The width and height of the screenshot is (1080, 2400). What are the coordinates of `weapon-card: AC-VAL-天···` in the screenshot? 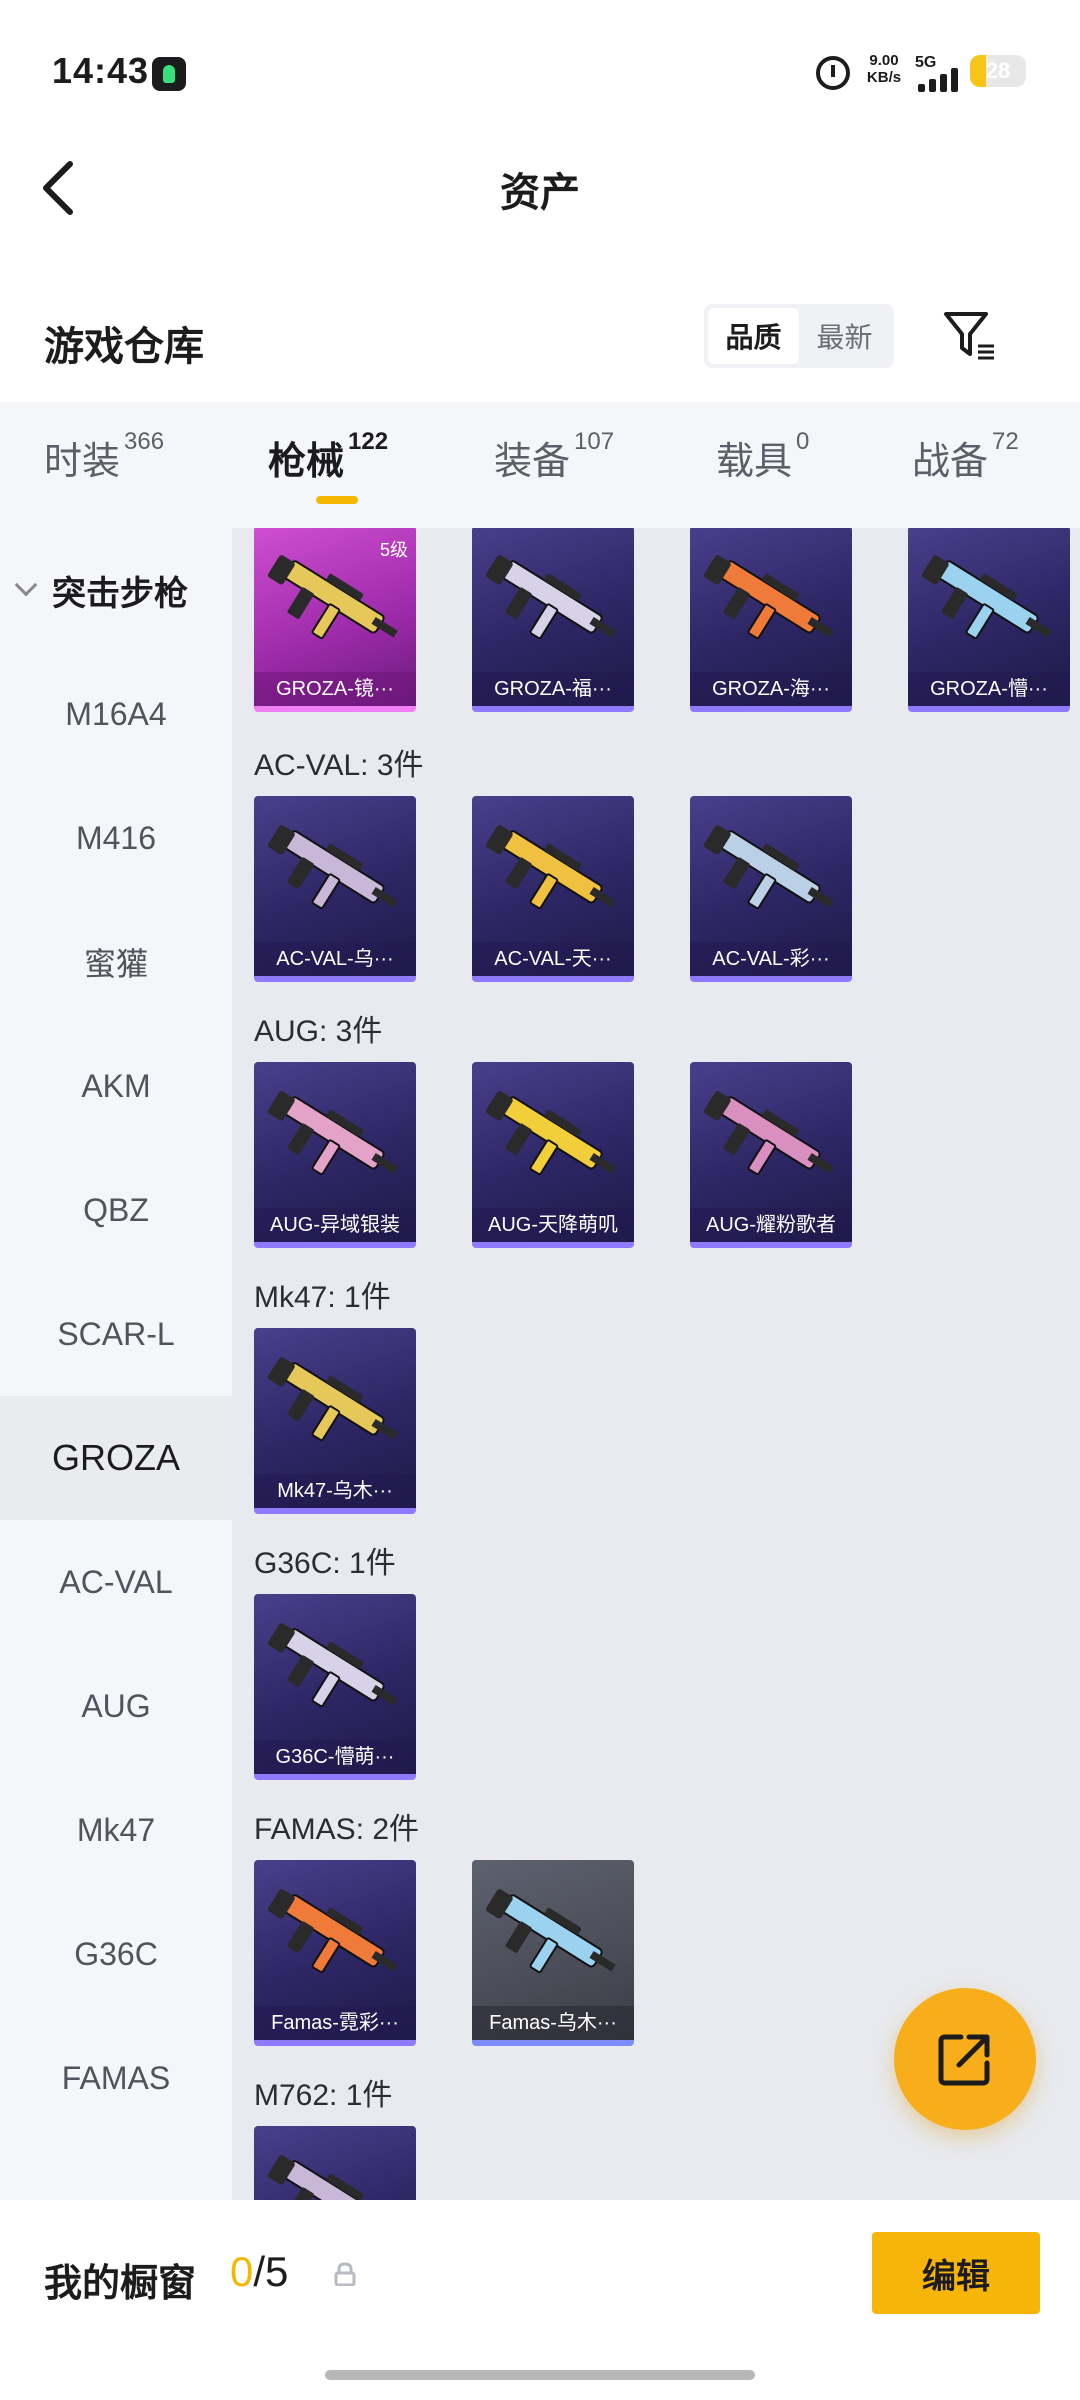 It's located at (553, 889).